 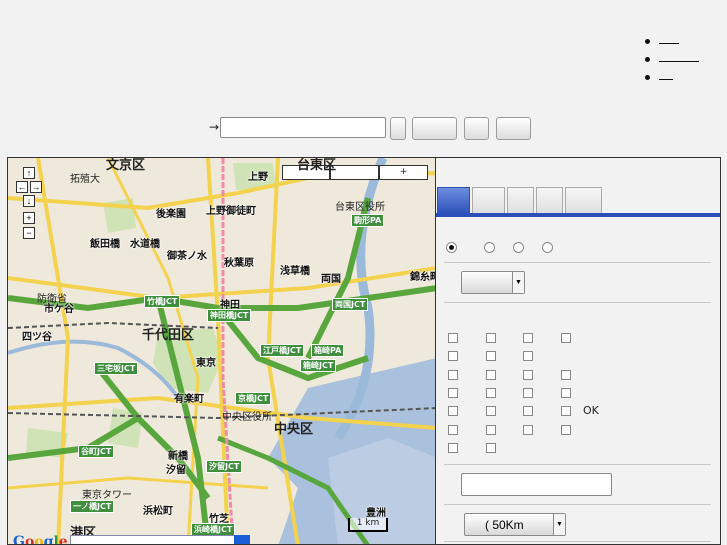 I want to click on map-label: 中央区, so click(x=294, y=429).